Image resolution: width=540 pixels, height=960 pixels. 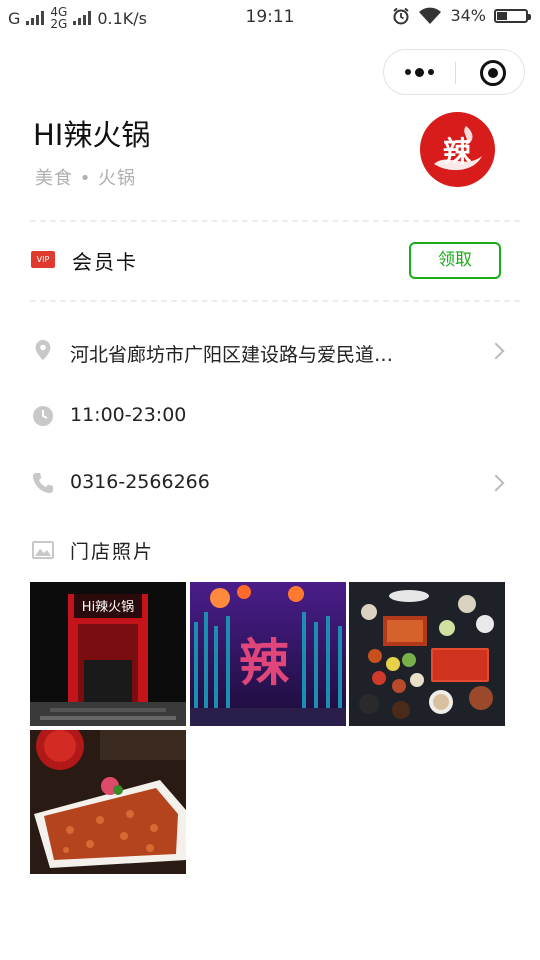 I want to click on battery-percent: 34%, so click(x=468, y=15).